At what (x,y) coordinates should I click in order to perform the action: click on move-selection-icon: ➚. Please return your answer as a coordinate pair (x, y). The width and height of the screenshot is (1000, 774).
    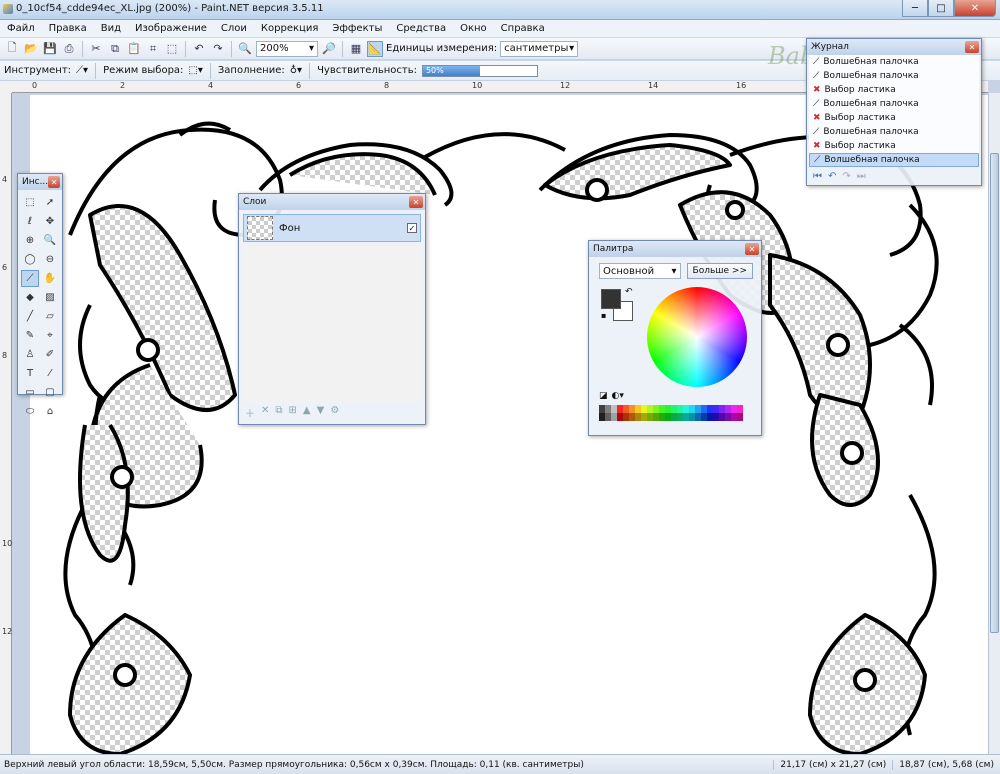
    Looking at the image, I should click on (50, 202).